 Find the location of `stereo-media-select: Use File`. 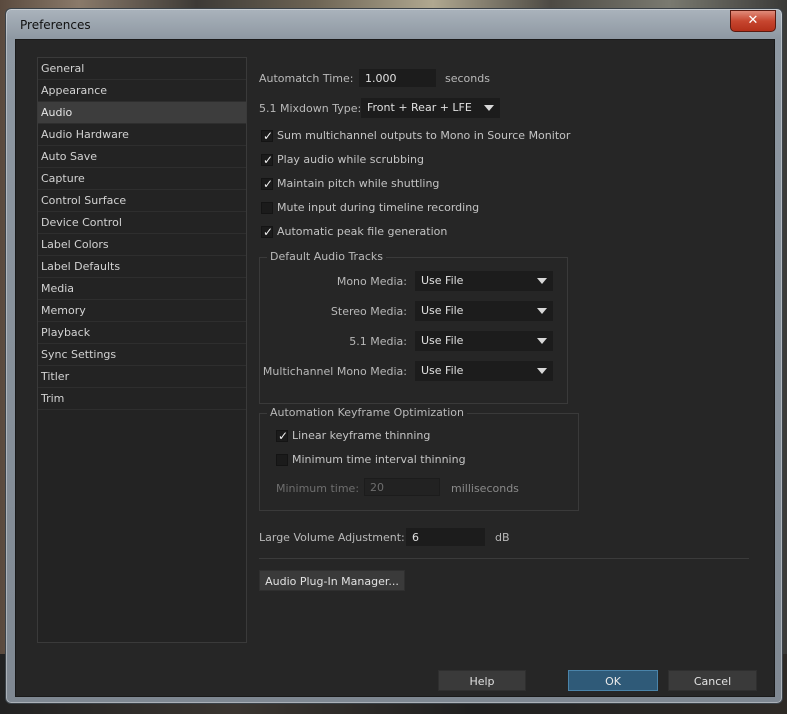

stereo-media-select: Use File is located at coordinates (484, 311).